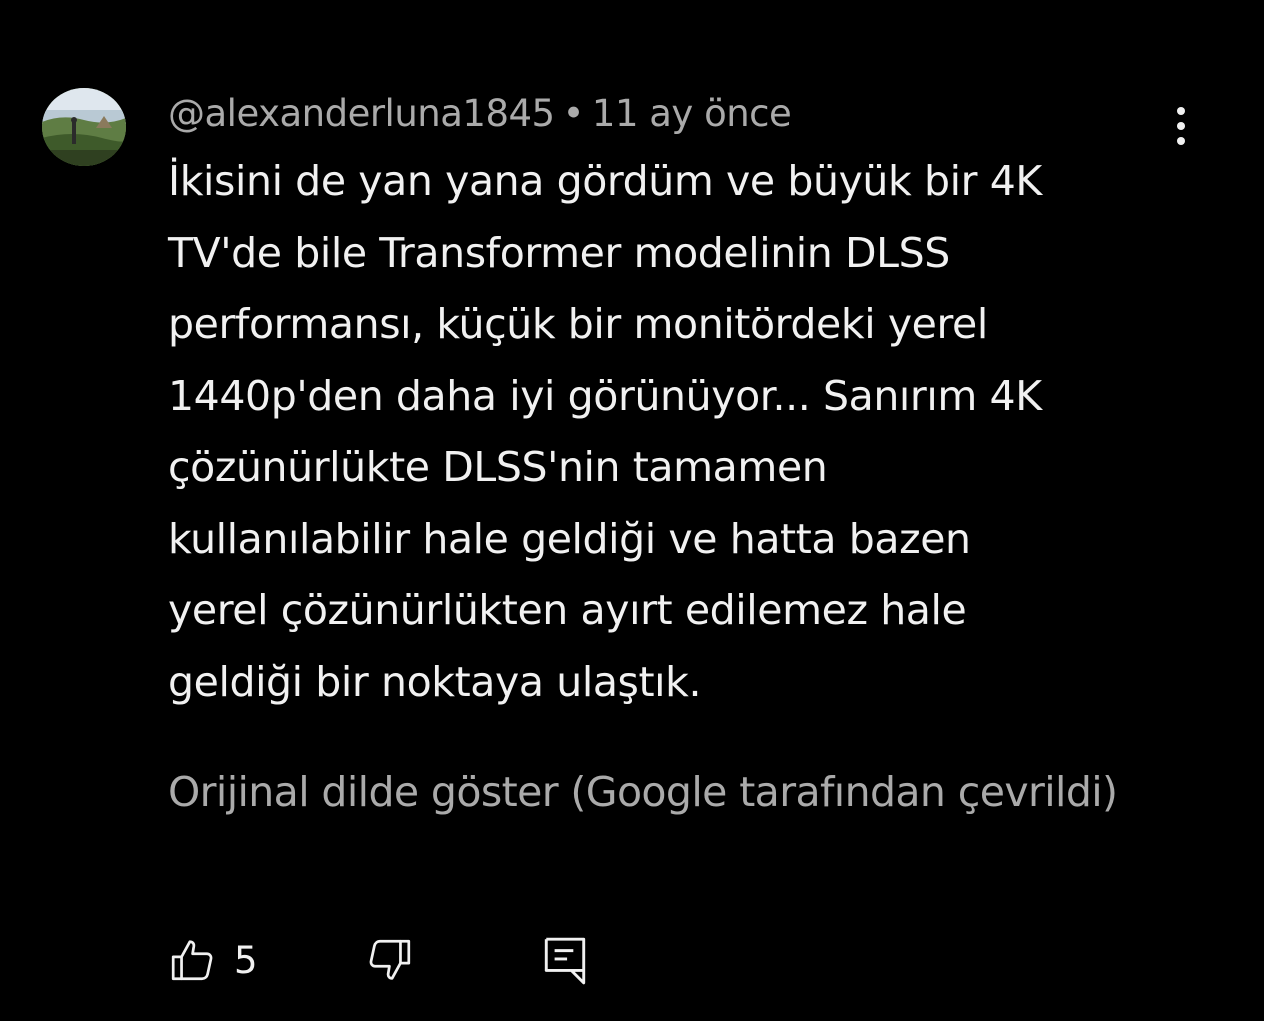  Describe the element at coordinates (192, 960) in the screenshot. I see `thumbs-up-icon` at that location.